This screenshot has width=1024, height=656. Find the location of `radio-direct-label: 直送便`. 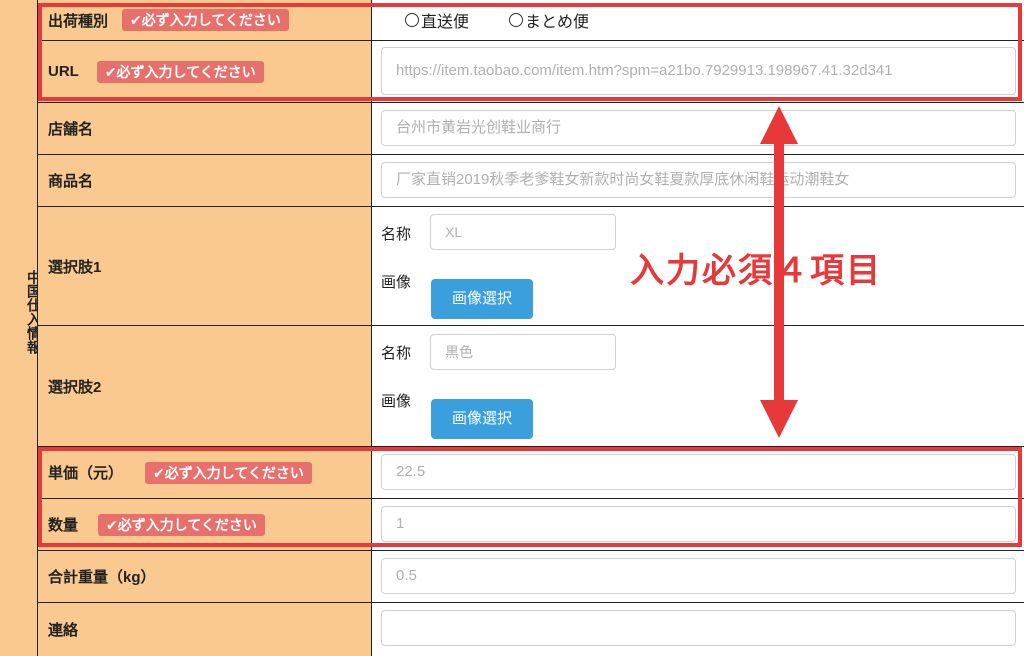

radio-direct-label: 直送便 is located at coordinates (445, 22).